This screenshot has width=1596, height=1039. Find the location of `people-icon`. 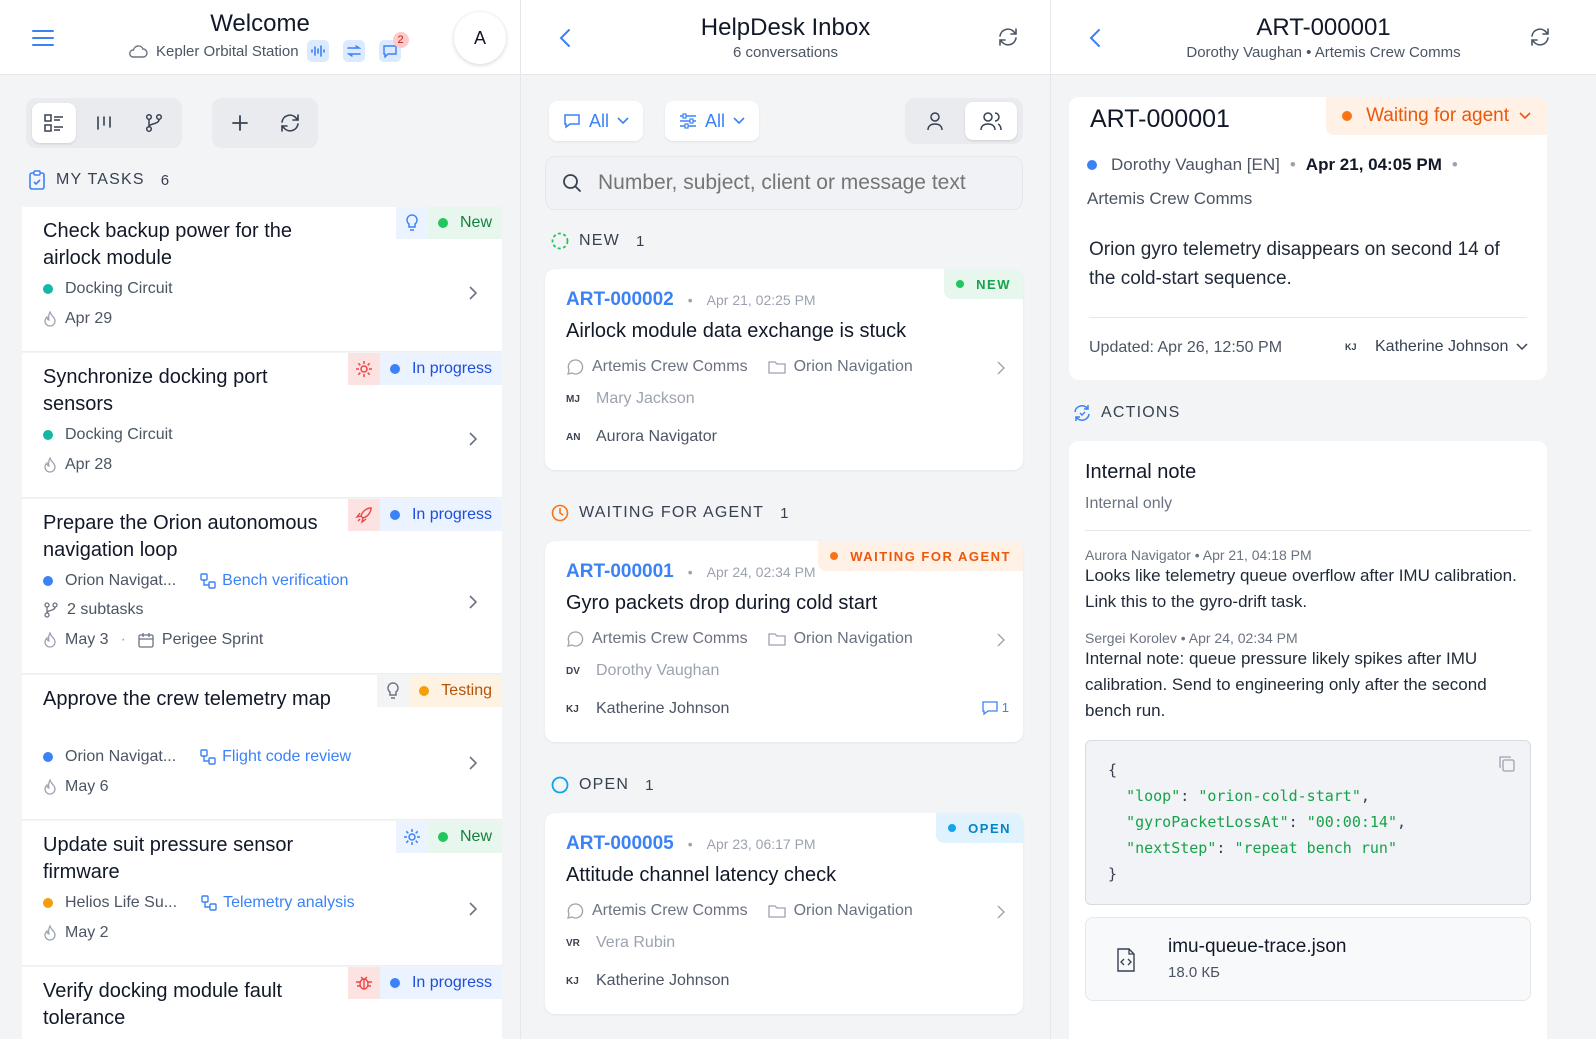

people-icon is located at coordinates (991, 121).